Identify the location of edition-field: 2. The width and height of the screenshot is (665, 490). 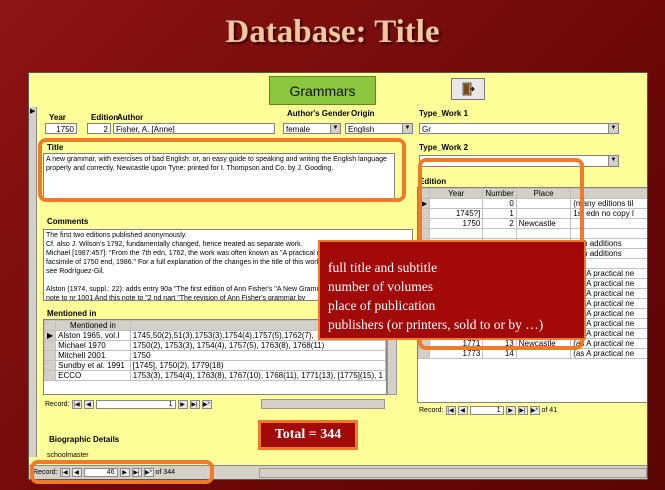
(99, 128).